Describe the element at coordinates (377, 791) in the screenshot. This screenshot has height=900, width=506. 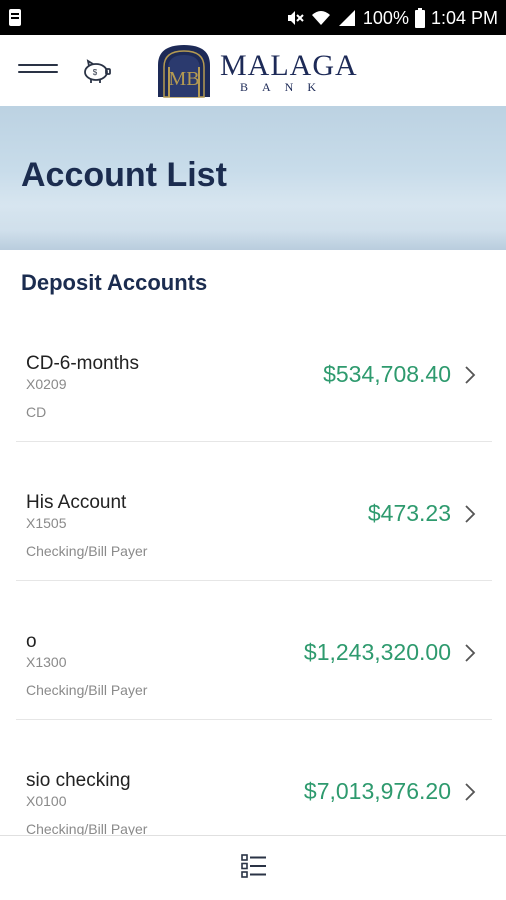
I see `account-balance: $7,013,976.20` at that location.